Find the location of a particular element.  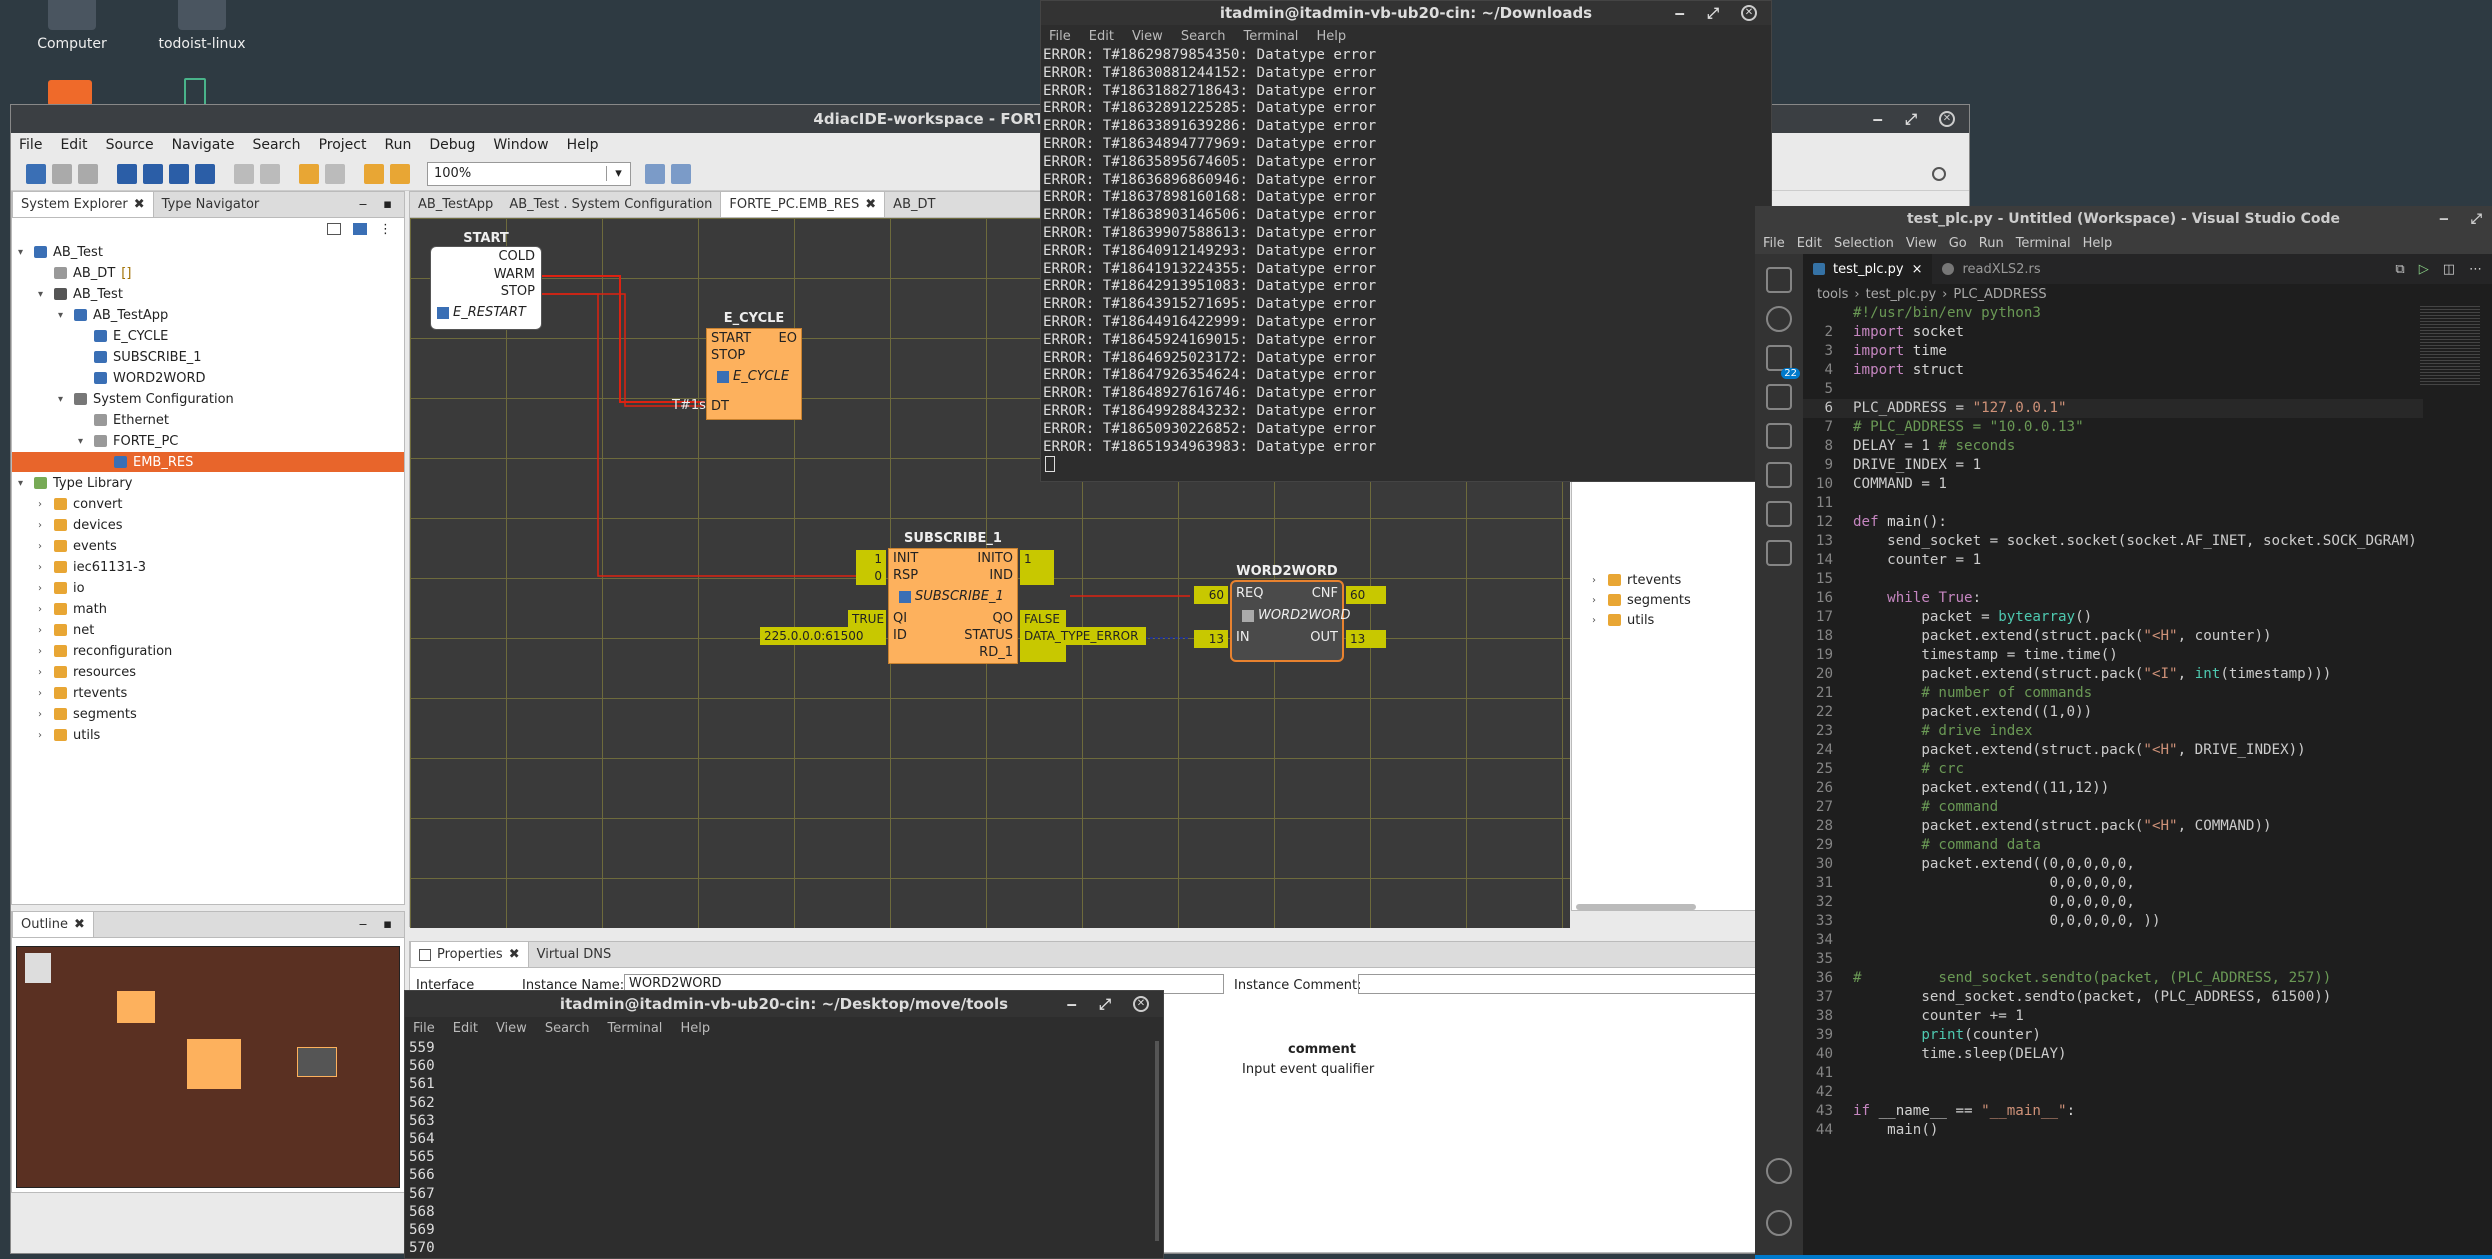

minimap is located at coordinates (2450, 346).